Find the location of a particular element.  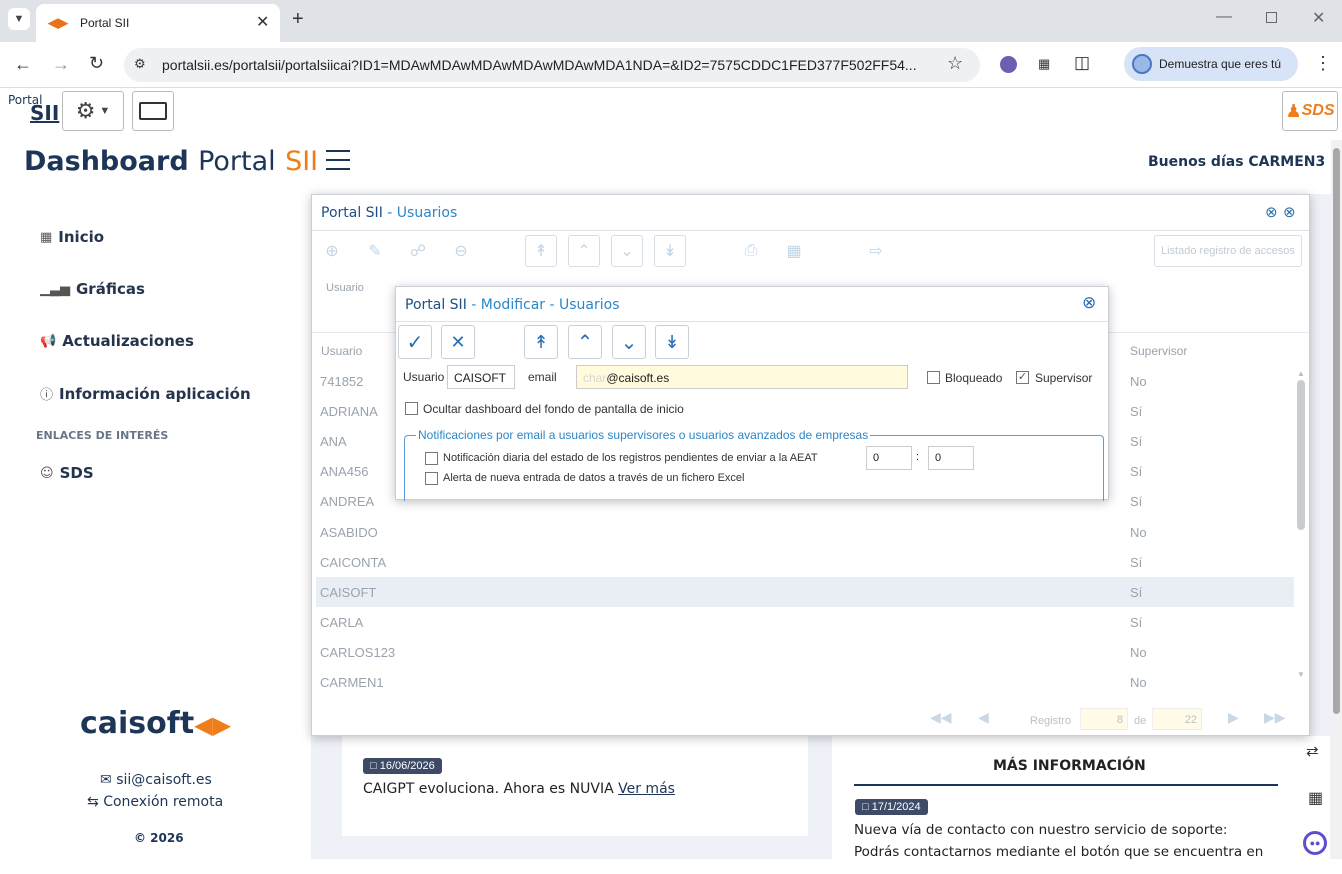

user-field: CAISOFT is located at coordinates (481, 377).